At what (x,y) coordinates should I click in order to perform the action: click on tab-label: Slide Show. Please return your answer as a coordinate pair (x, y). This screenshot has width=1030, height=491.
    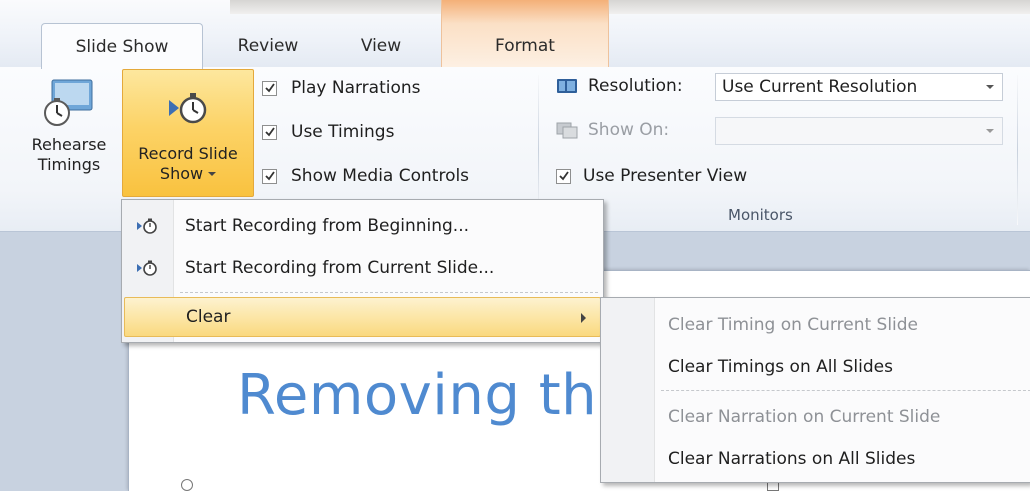
    Looking at the image, I should click on (122, 46).